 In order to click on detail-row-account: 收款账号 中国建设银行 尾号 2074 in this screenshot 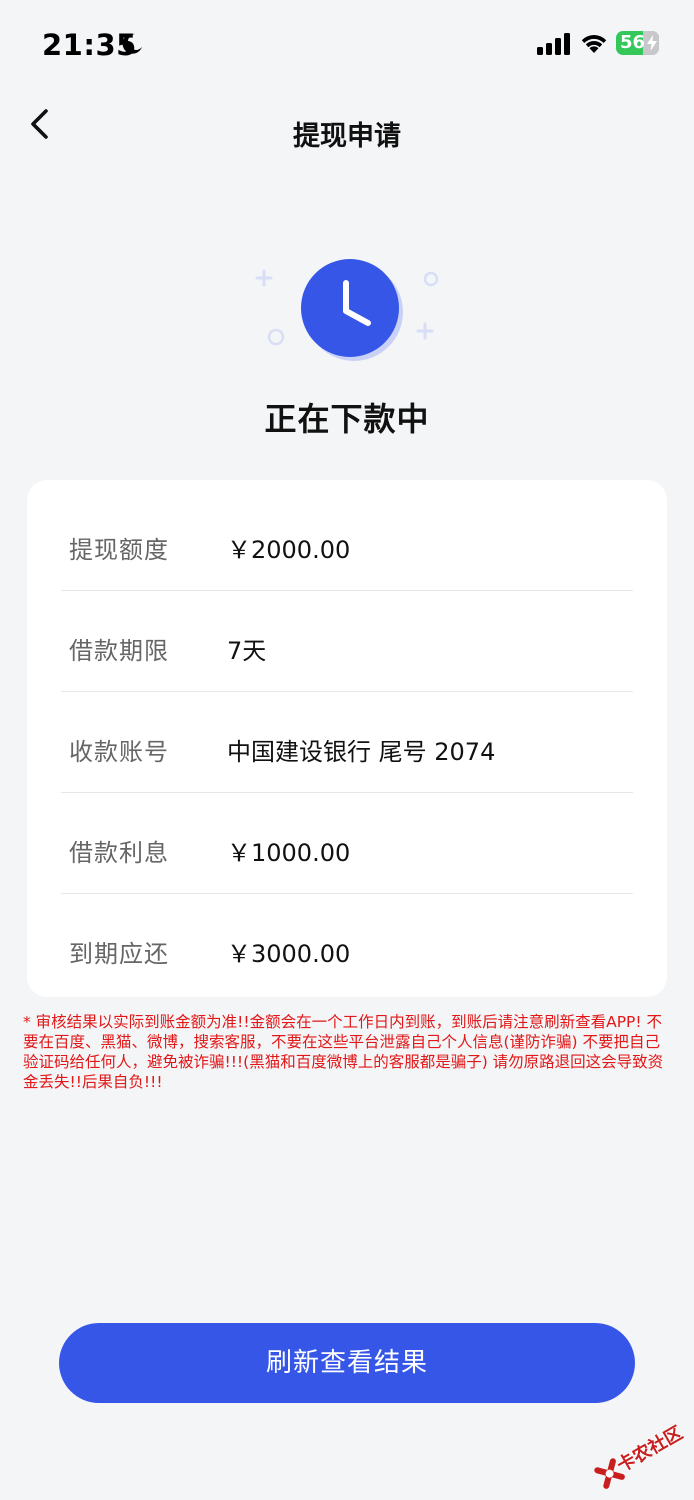, I will do `click(347, 742)`.